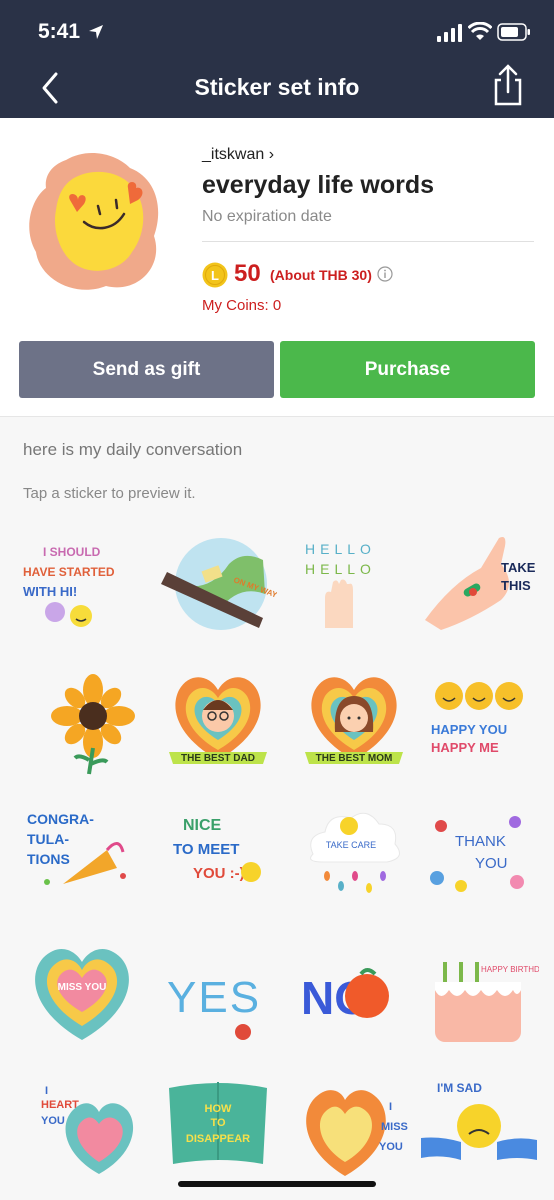  I want to click on sticker-best-dad: THE BEST DAD, so click(218, 719).